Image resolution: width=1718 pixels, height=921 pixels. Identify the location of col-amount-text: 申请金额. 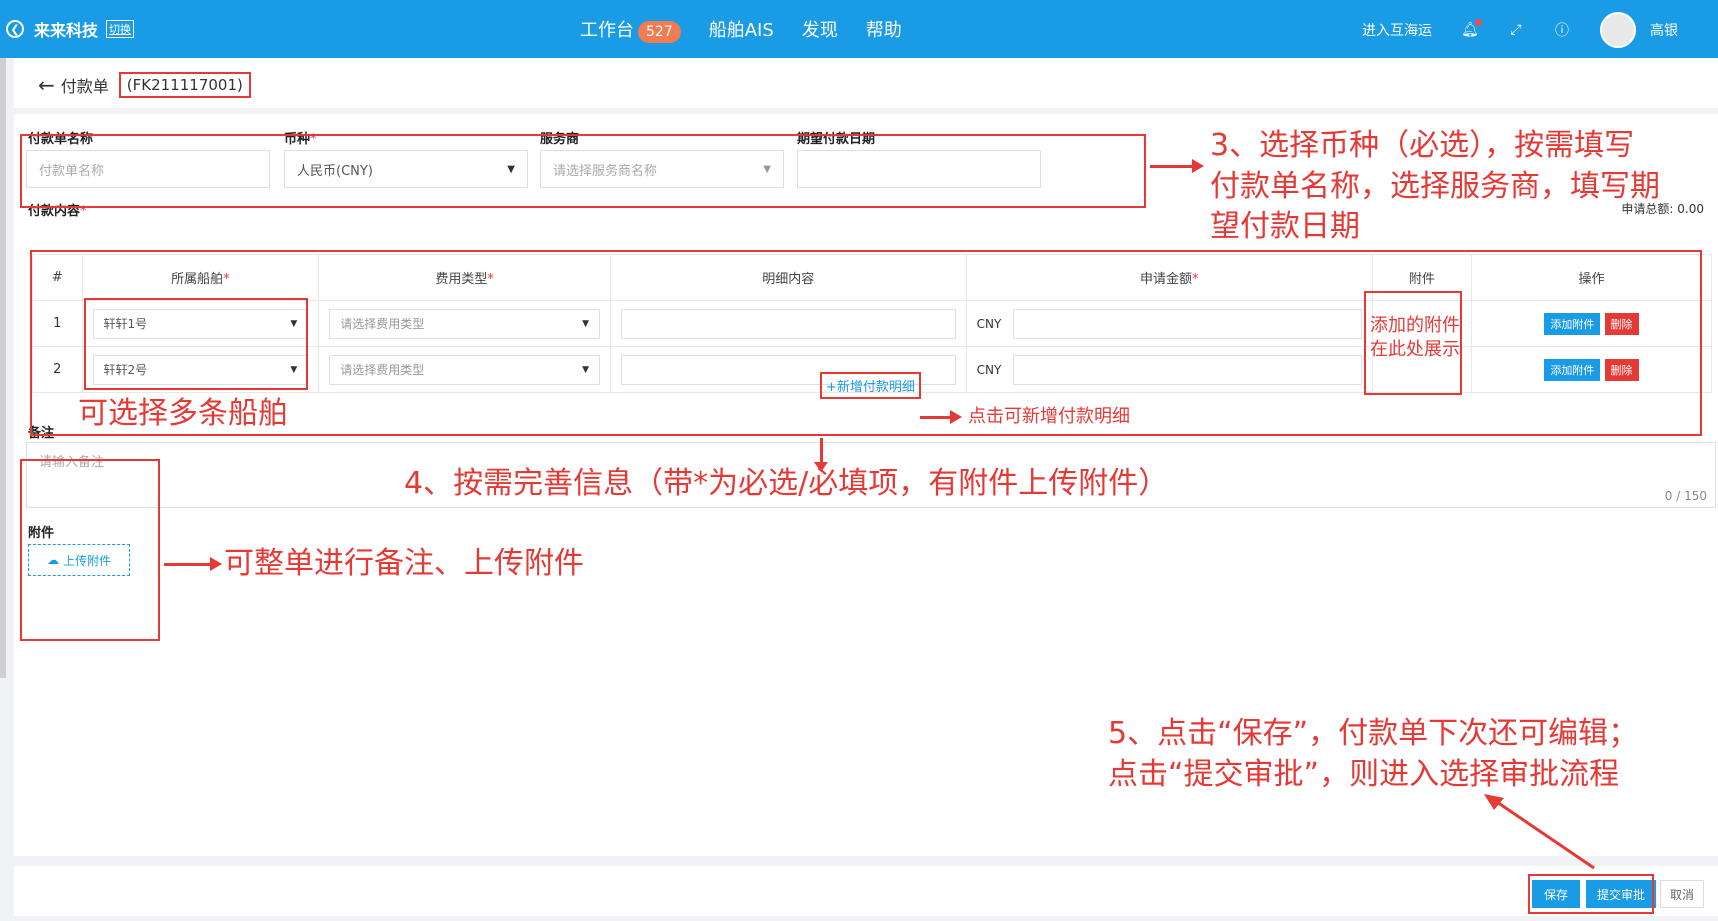
(1165, 279).